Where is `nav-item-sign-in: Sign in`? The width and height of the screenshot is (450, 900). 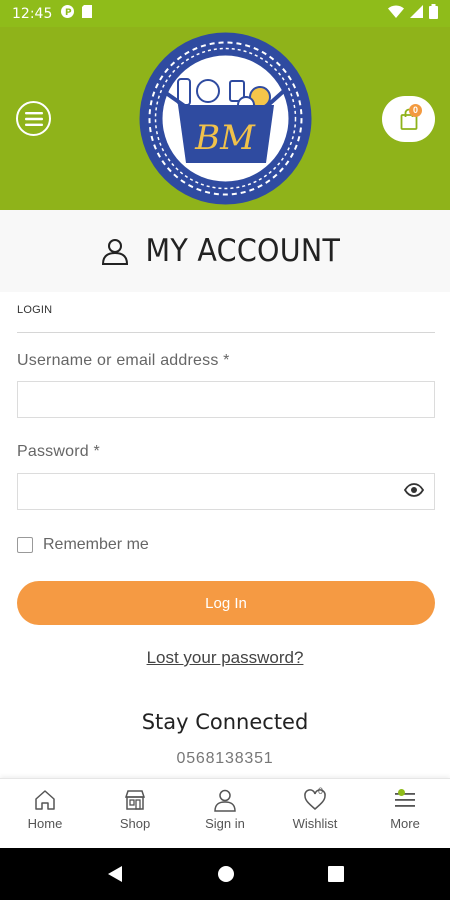 nav-item-sign-in: Sign in is located at coordinates (225, 813).